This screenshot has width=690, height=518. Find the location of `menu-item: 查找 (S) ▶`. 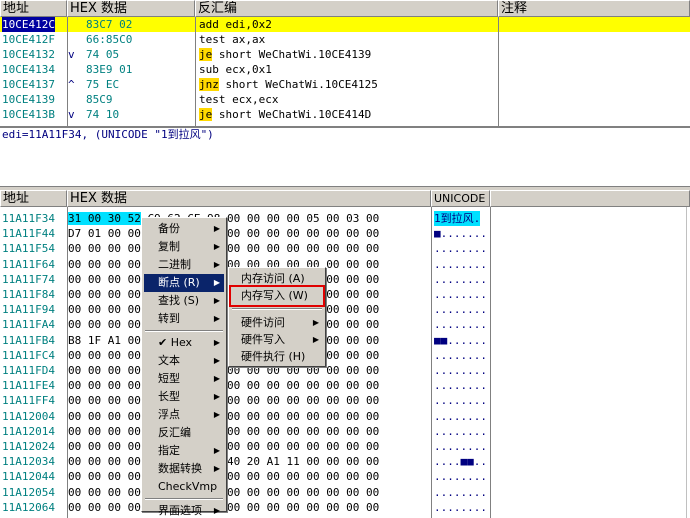

menu-item: 查找 (S) ▶ is located at coordinates (184, 301).